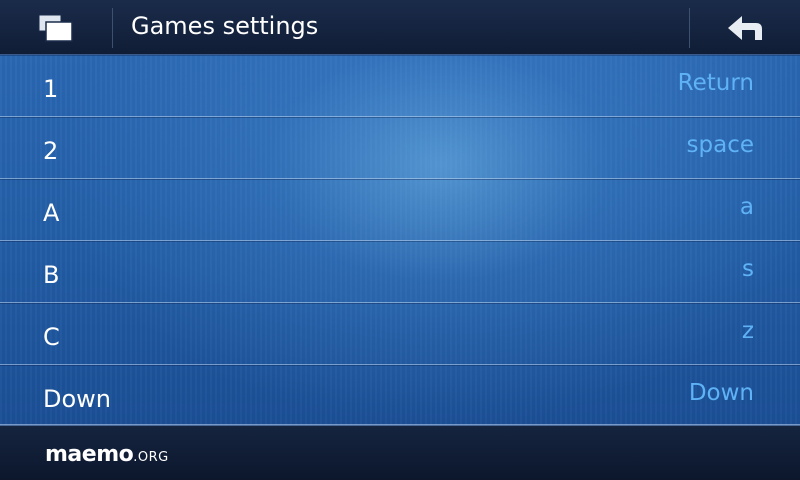 This screenshot has height=480, width=800. What do you see at coordinates (400, 148) in the screenshot?
I see `settings-row-2: 2 space` at bounding box center [400, 148].